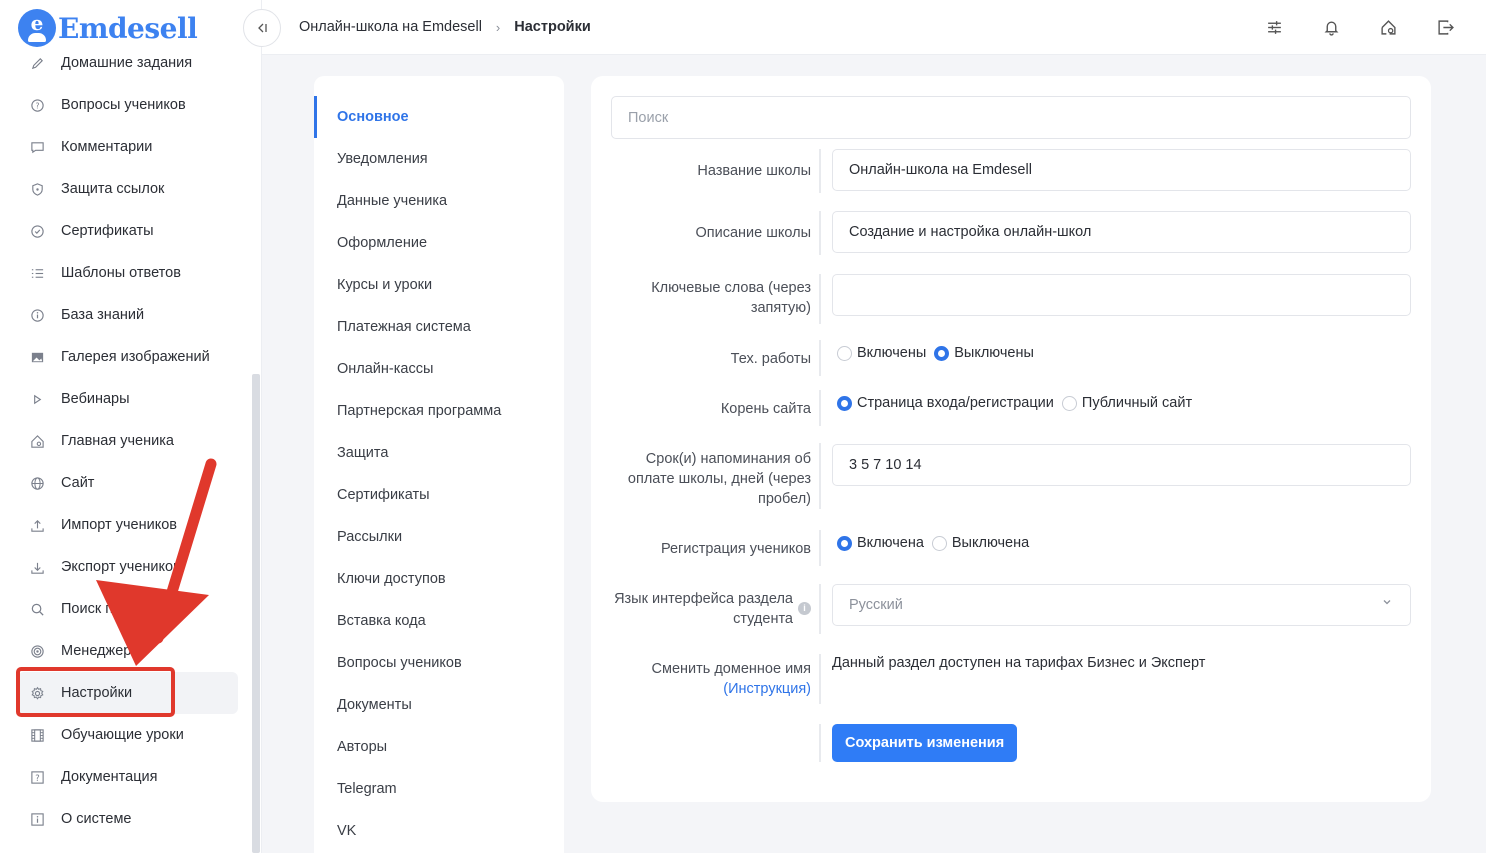 The image size is (1486, 853). I want to click on settings-menu-item: Основное, so click(439, 117).